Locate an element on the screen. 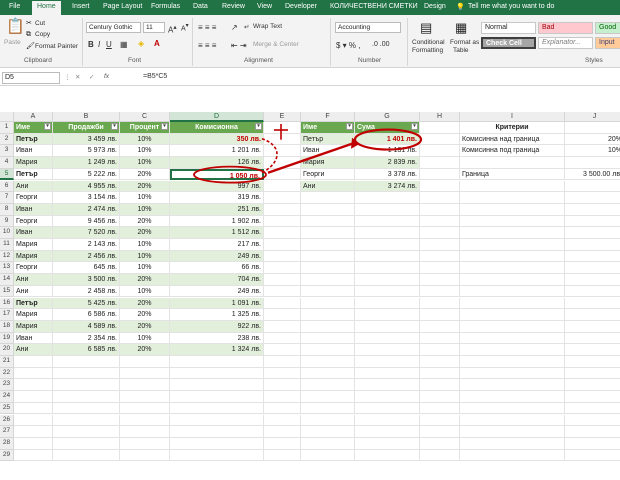 The image size is (620, 480). table-header-1: Продажби ▾ is located at coordinates (86, 128).